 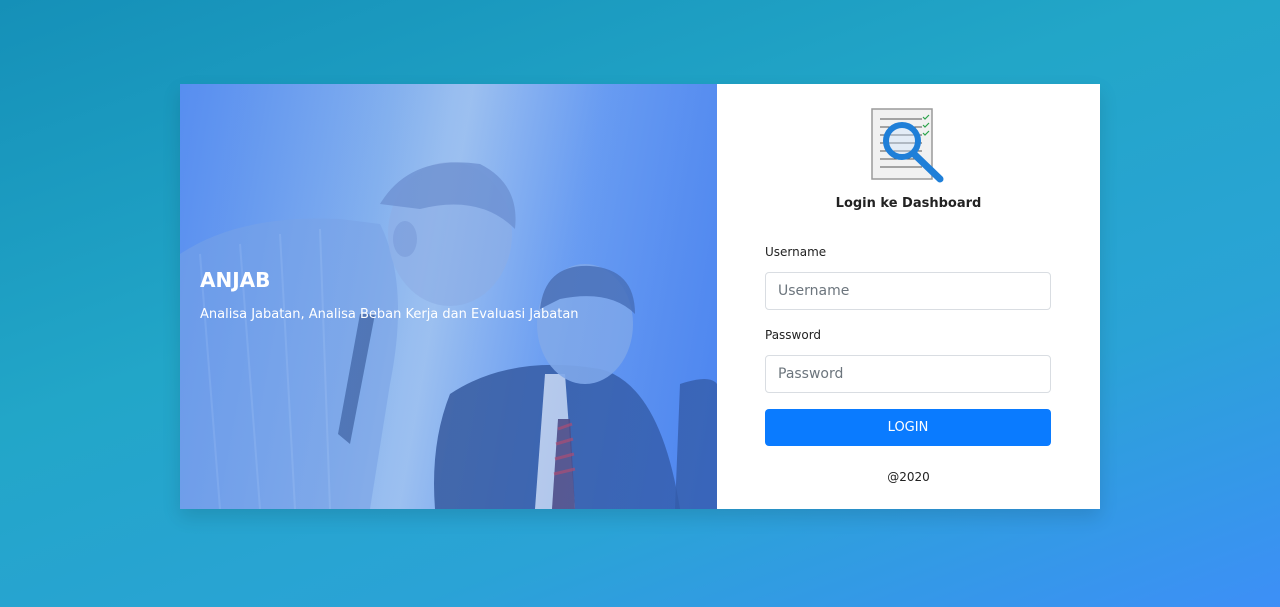 I want to click on document-search-icon, so click(x=907, y=145).